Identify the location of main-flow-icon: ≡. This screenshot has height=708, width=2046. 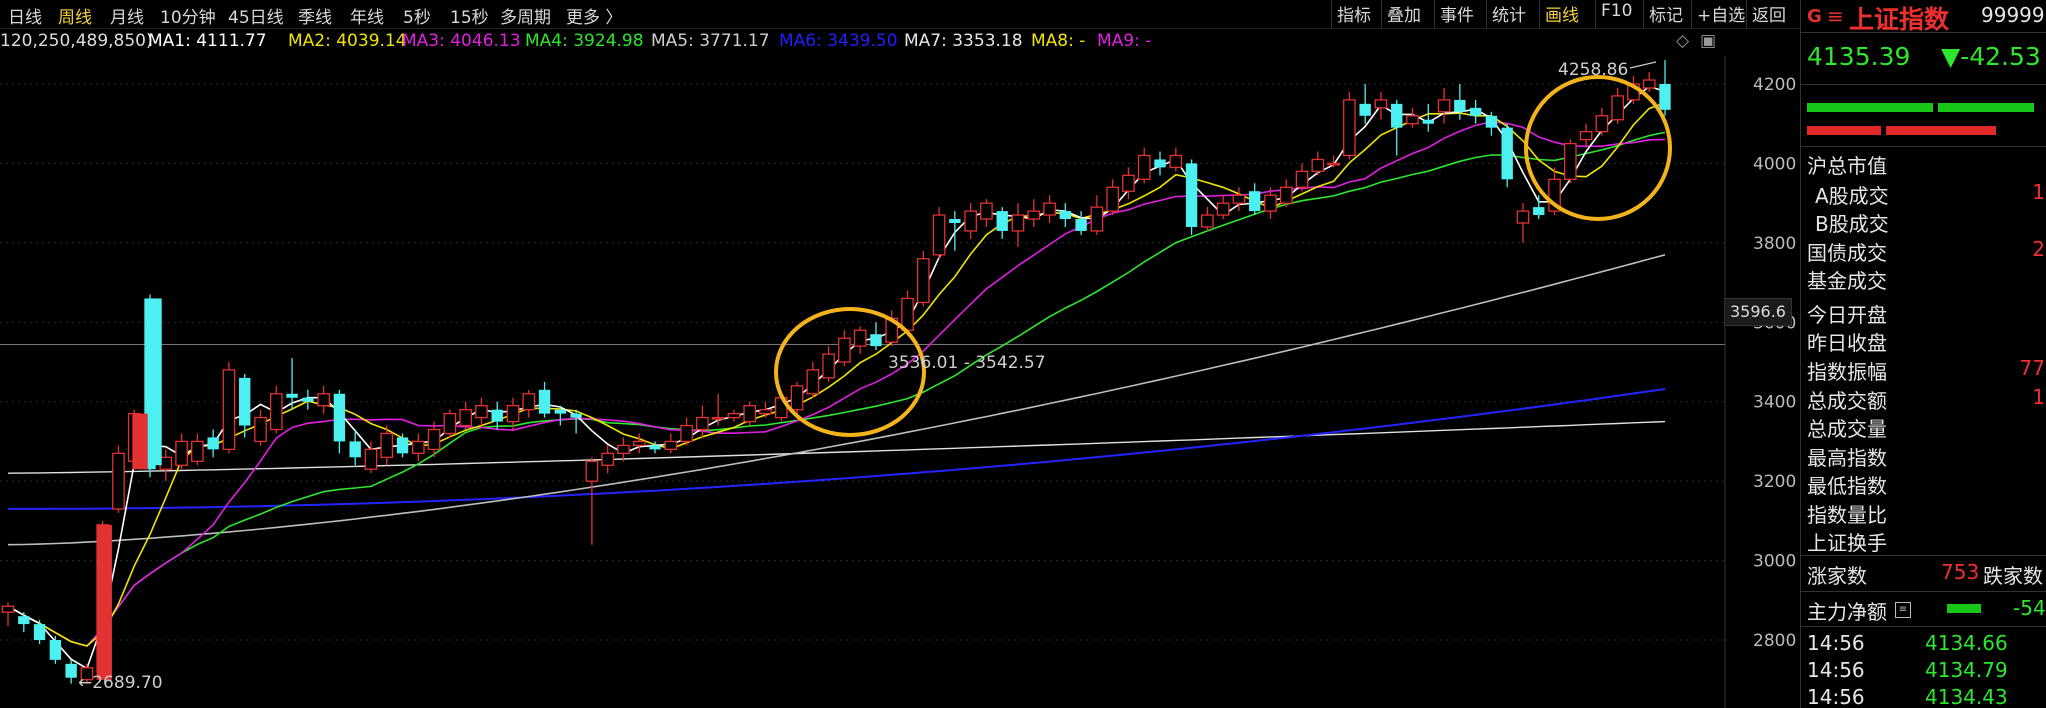
(1903, 610).